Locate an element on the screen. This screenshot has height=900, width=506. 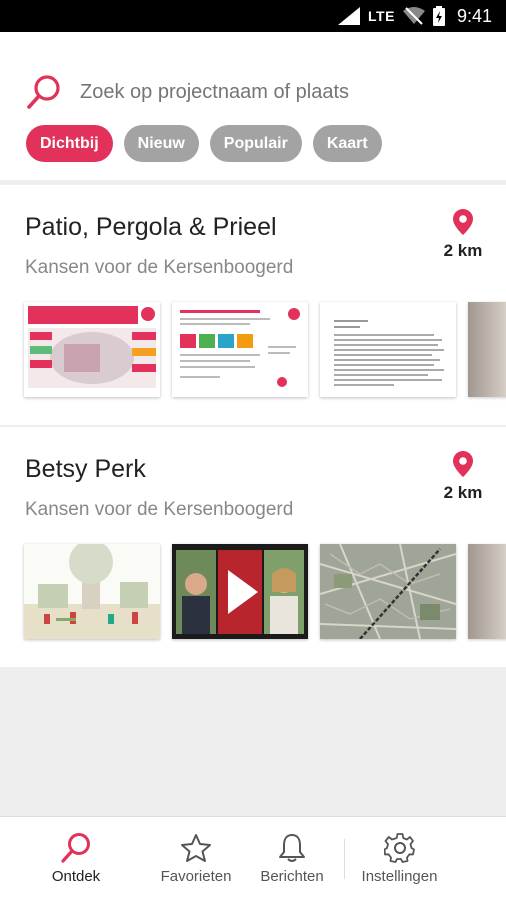
nav-favorieten: Favorieten is located at coordinates (196, 858).